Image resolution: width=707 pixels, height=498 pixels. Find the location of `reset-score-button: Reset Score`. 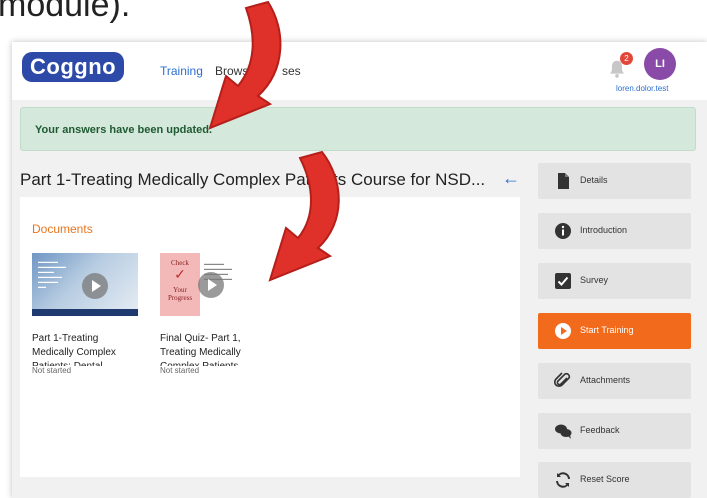

reset-score-button: Reset Score is located at coordinates (614, 480).